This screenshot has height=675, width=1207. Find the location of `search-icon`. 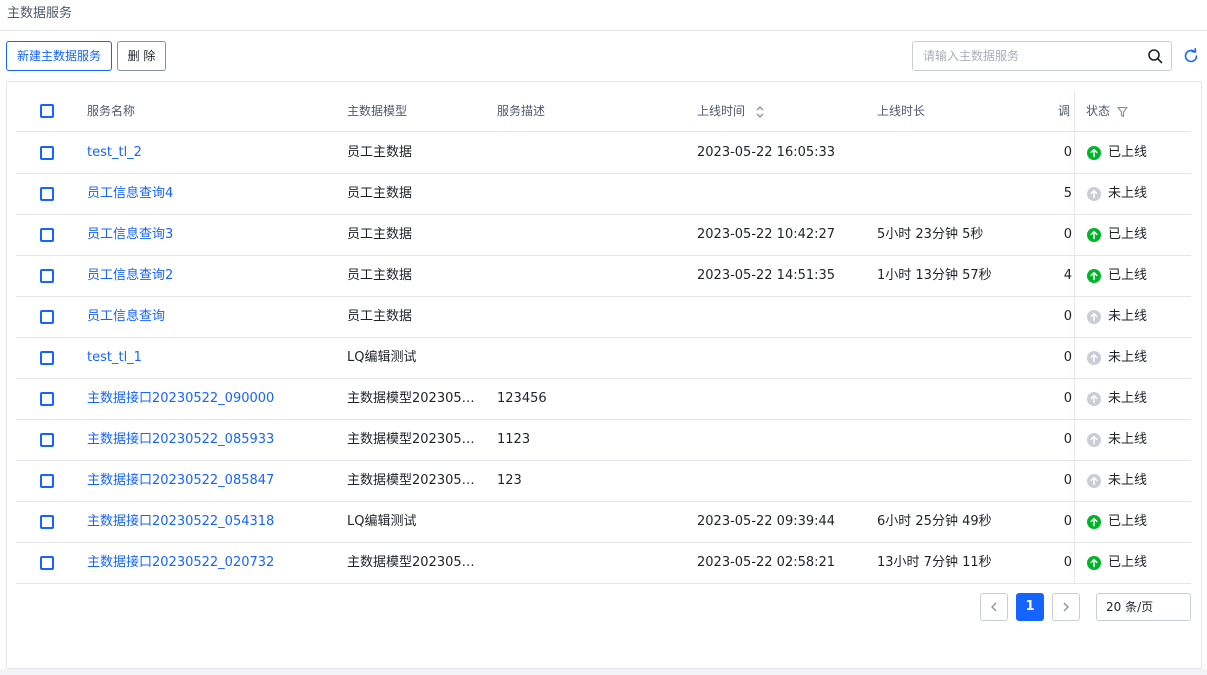

search-icon is located at coordinates (1155, 56).